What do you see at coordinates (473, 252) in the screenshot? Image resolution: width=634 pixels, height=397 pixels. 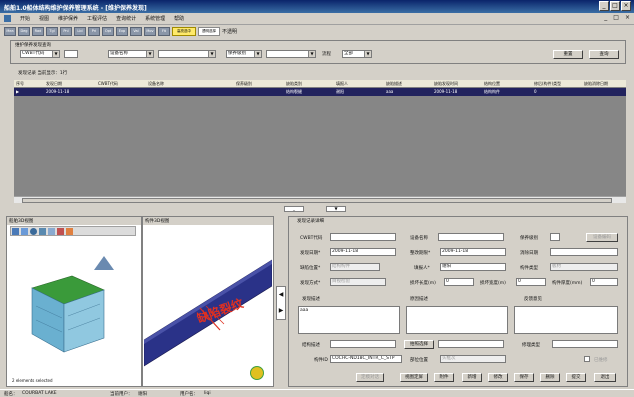 I see `rectify-date-field: 2009-11-18` at bounding box center [473, 252].